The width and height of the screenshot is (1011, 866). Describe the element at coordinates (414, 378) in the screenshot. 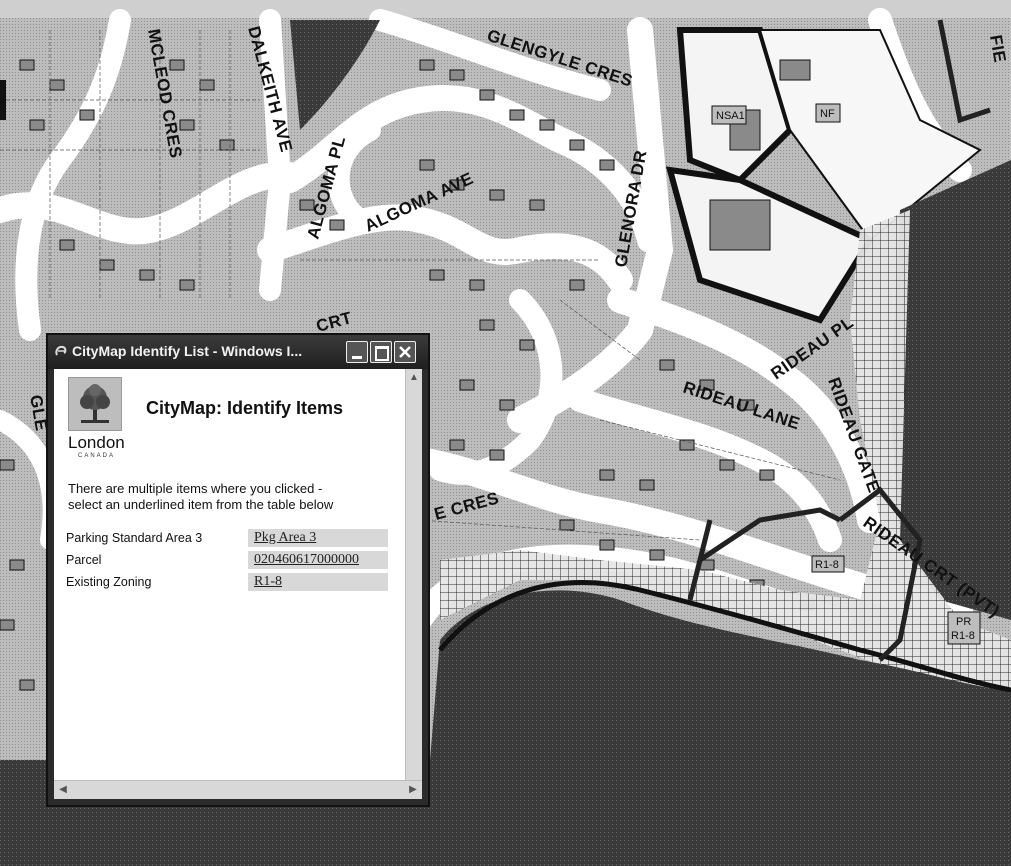

I see `scroll-up-icon: ▲` at that location.